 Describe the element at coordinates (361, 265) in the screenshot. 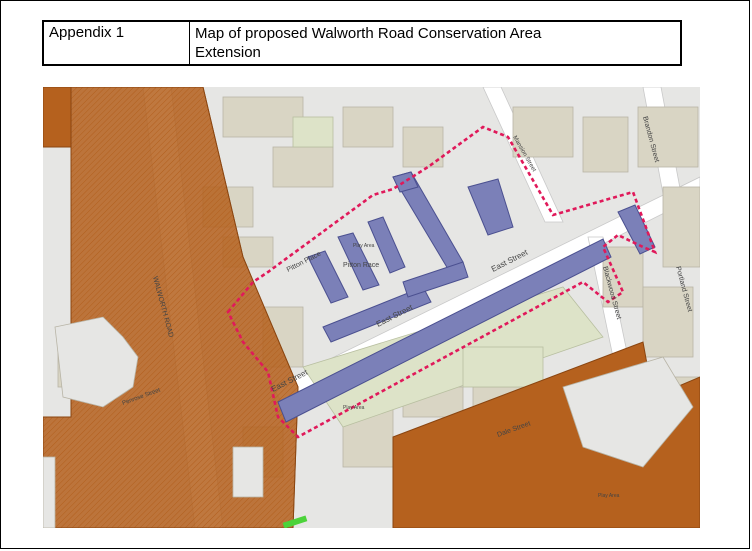

I see `label-pitton-race: Pitton Race` at that location.